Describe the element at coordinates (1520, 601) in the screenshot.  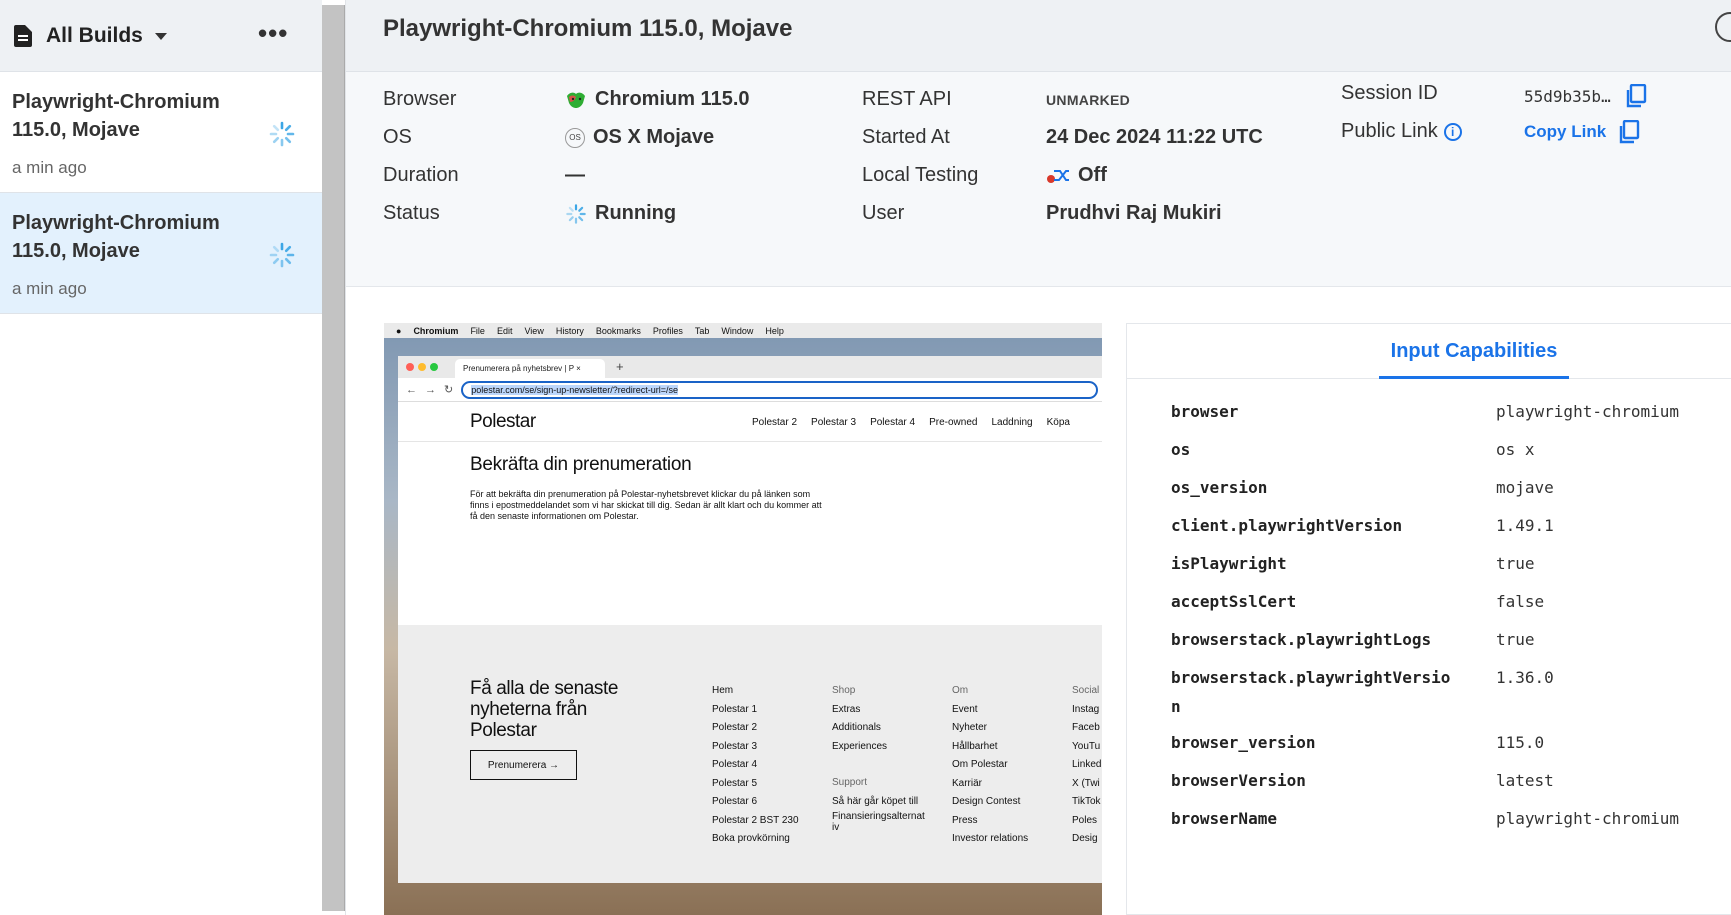
I see `capability-value: false` at that location.